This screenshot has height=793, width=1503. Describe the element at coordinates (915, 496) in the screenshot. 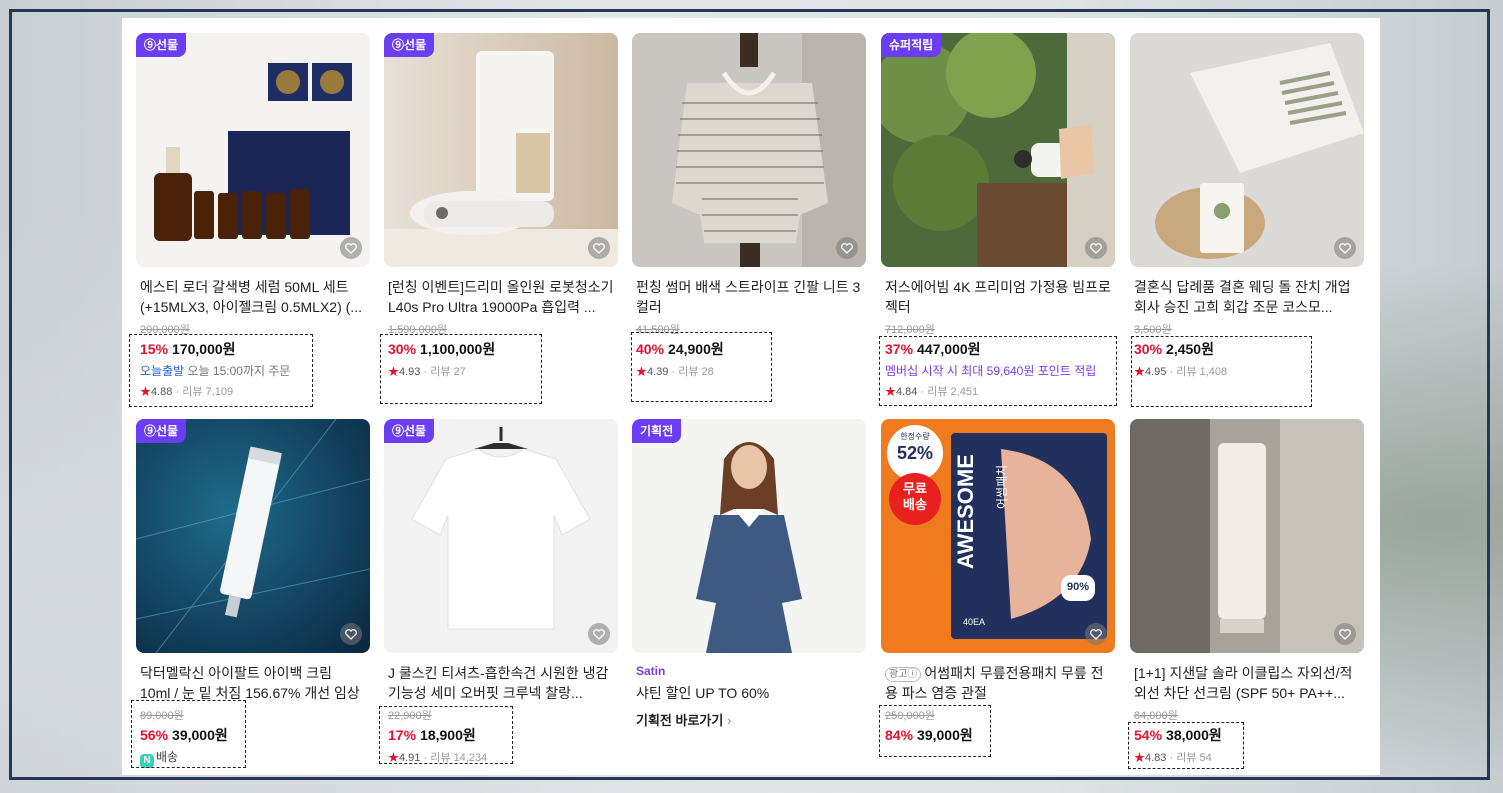

I see `free-shipping-label: 무료 배송` at that location.